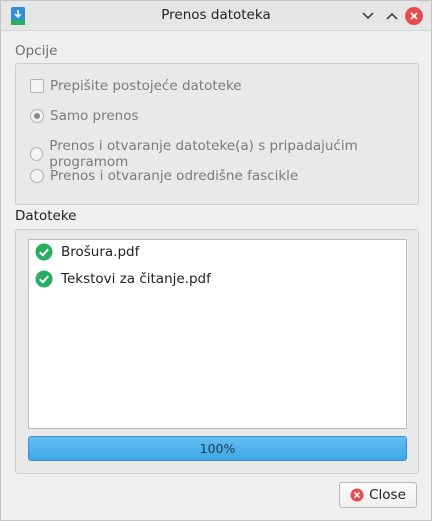 This screenshot has width=432, height=521. Describe the element at coordinates (216, 16) in the screenshot. I see `title-bar: Prenos datoteka` at that location.